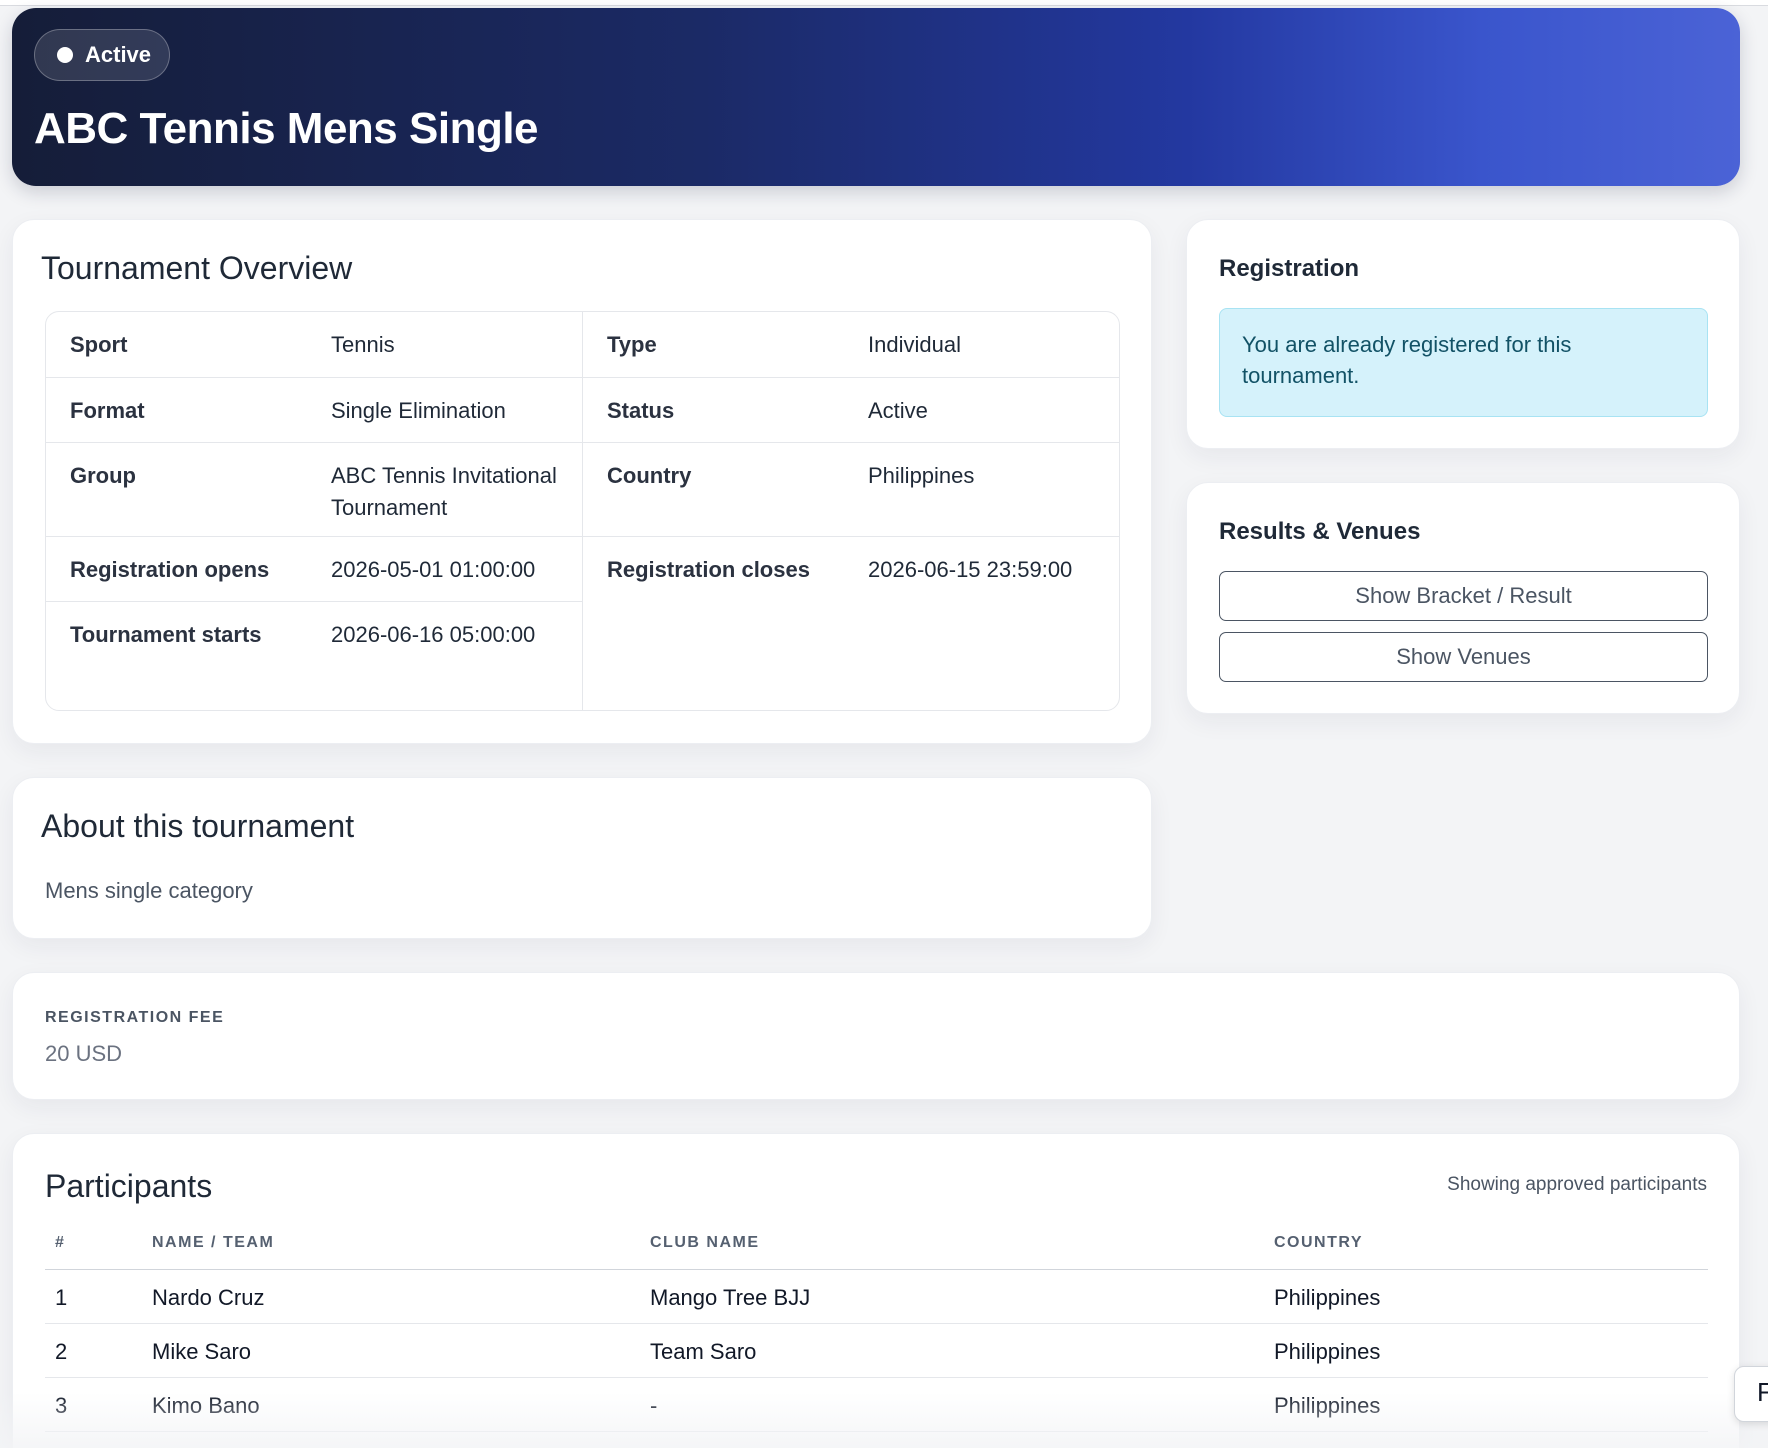  Describe the element at coordinates (708, 569) in the screenshot. I see `registration-closes-label: Registration closes` at that location.